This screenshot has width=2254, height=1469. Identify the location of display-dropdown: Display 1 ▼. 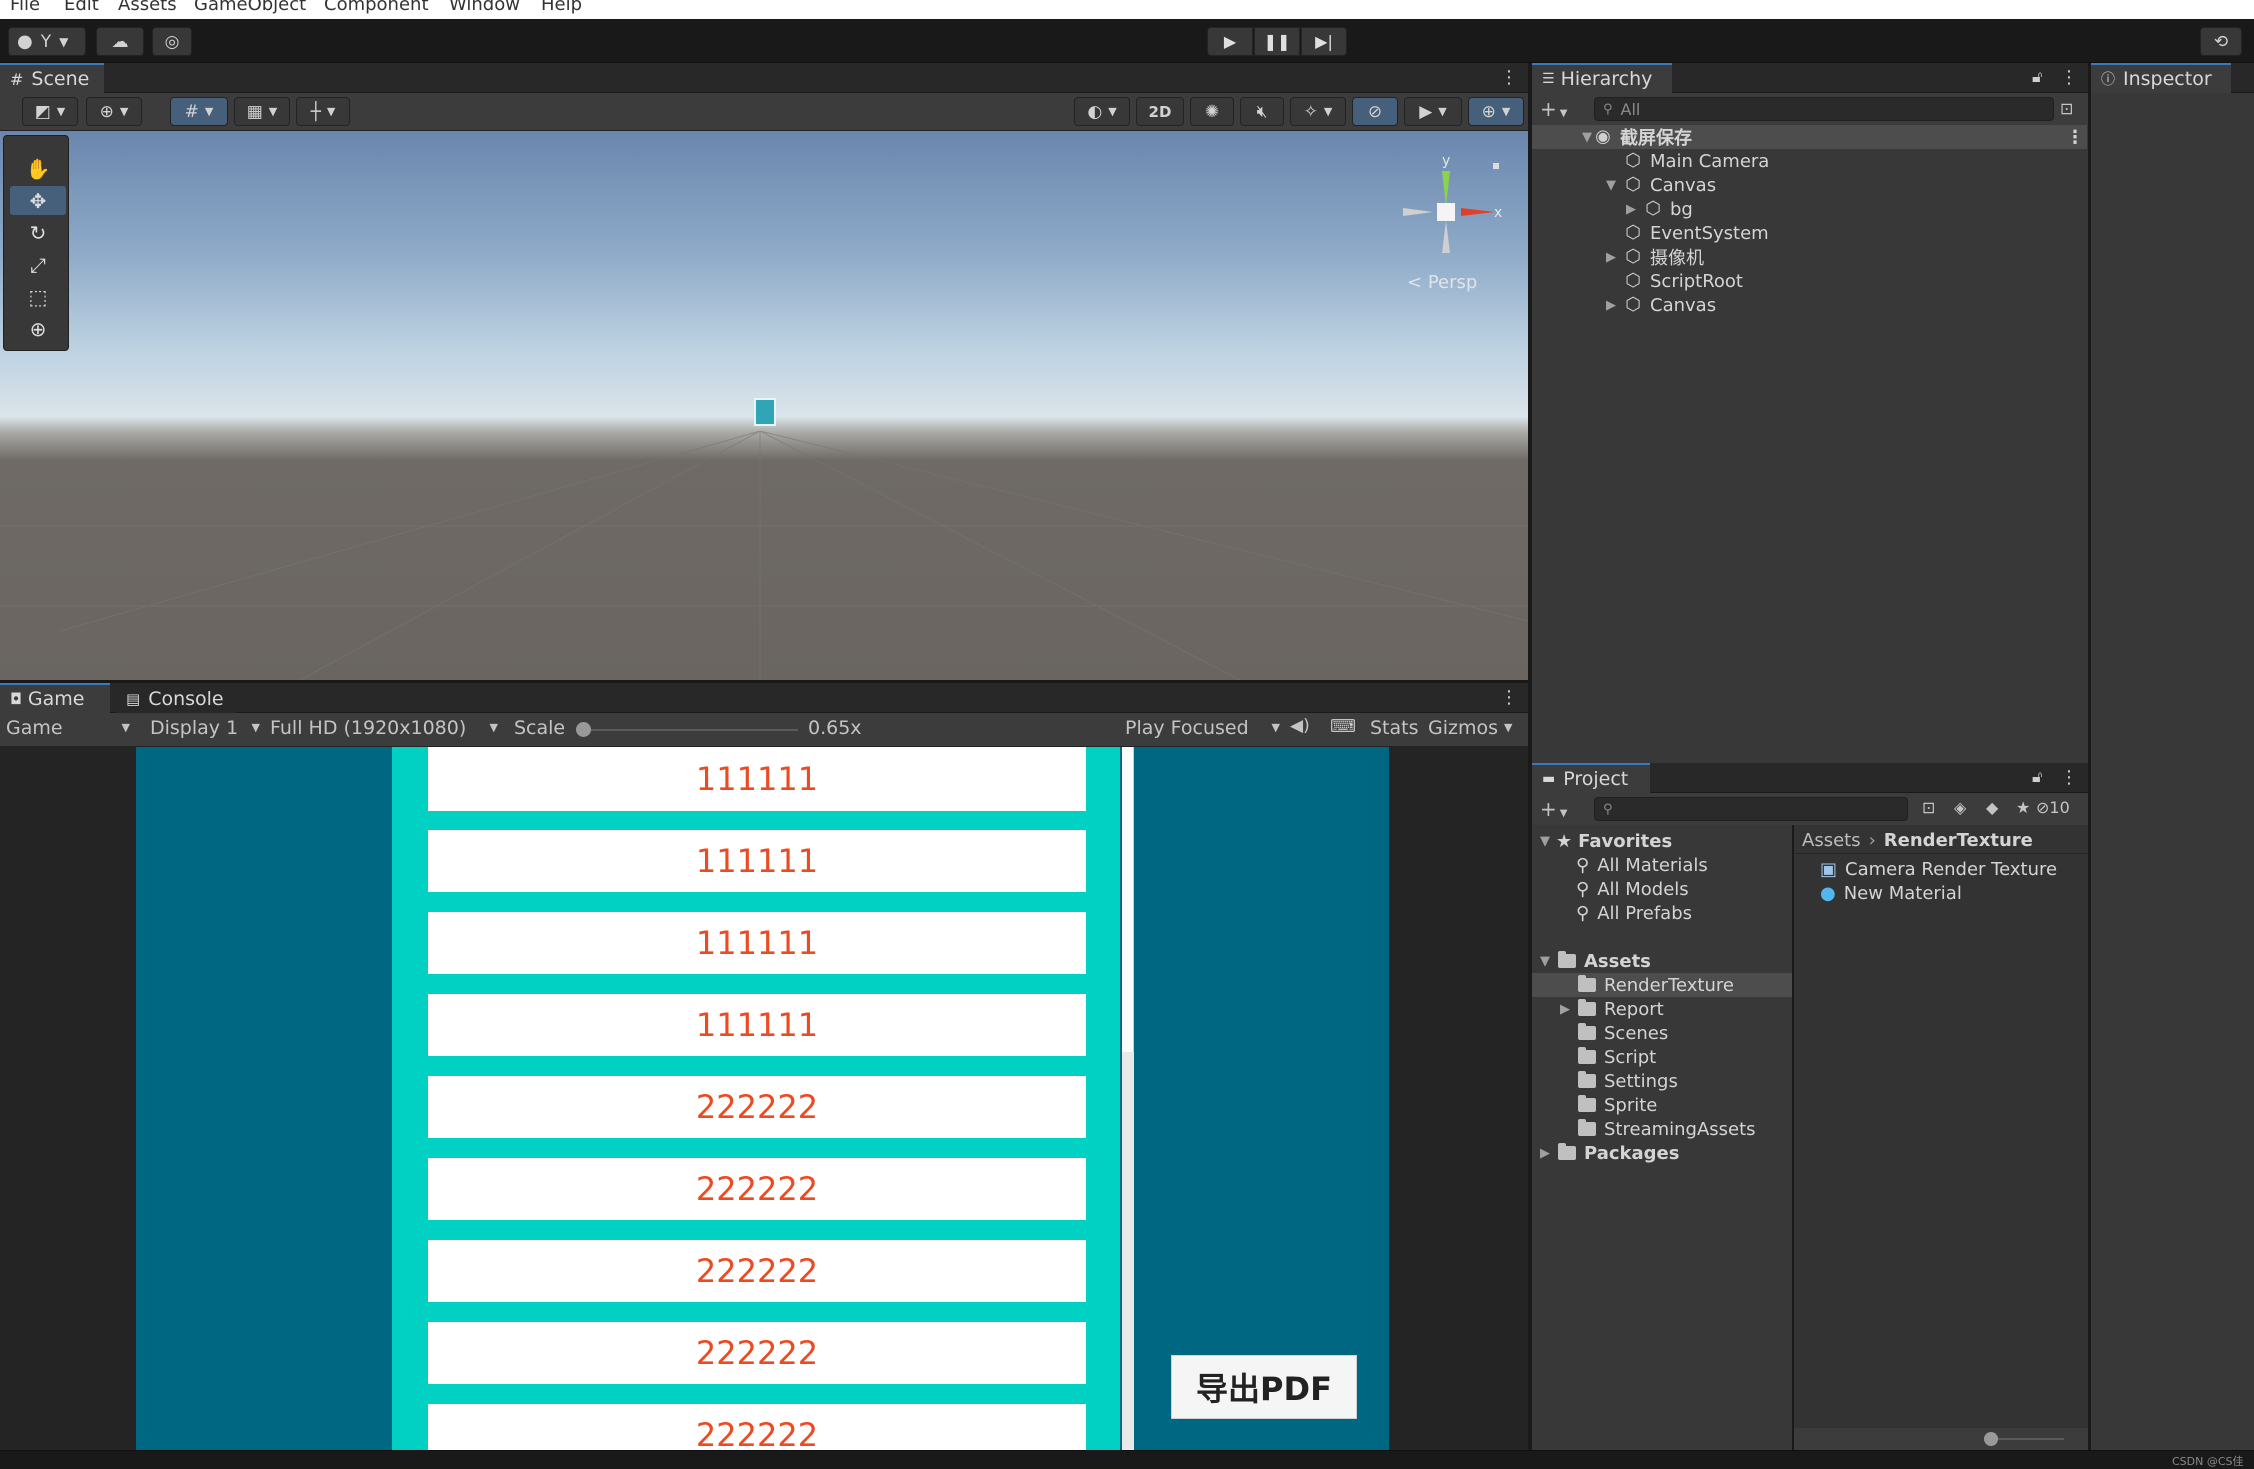
(205, 728).